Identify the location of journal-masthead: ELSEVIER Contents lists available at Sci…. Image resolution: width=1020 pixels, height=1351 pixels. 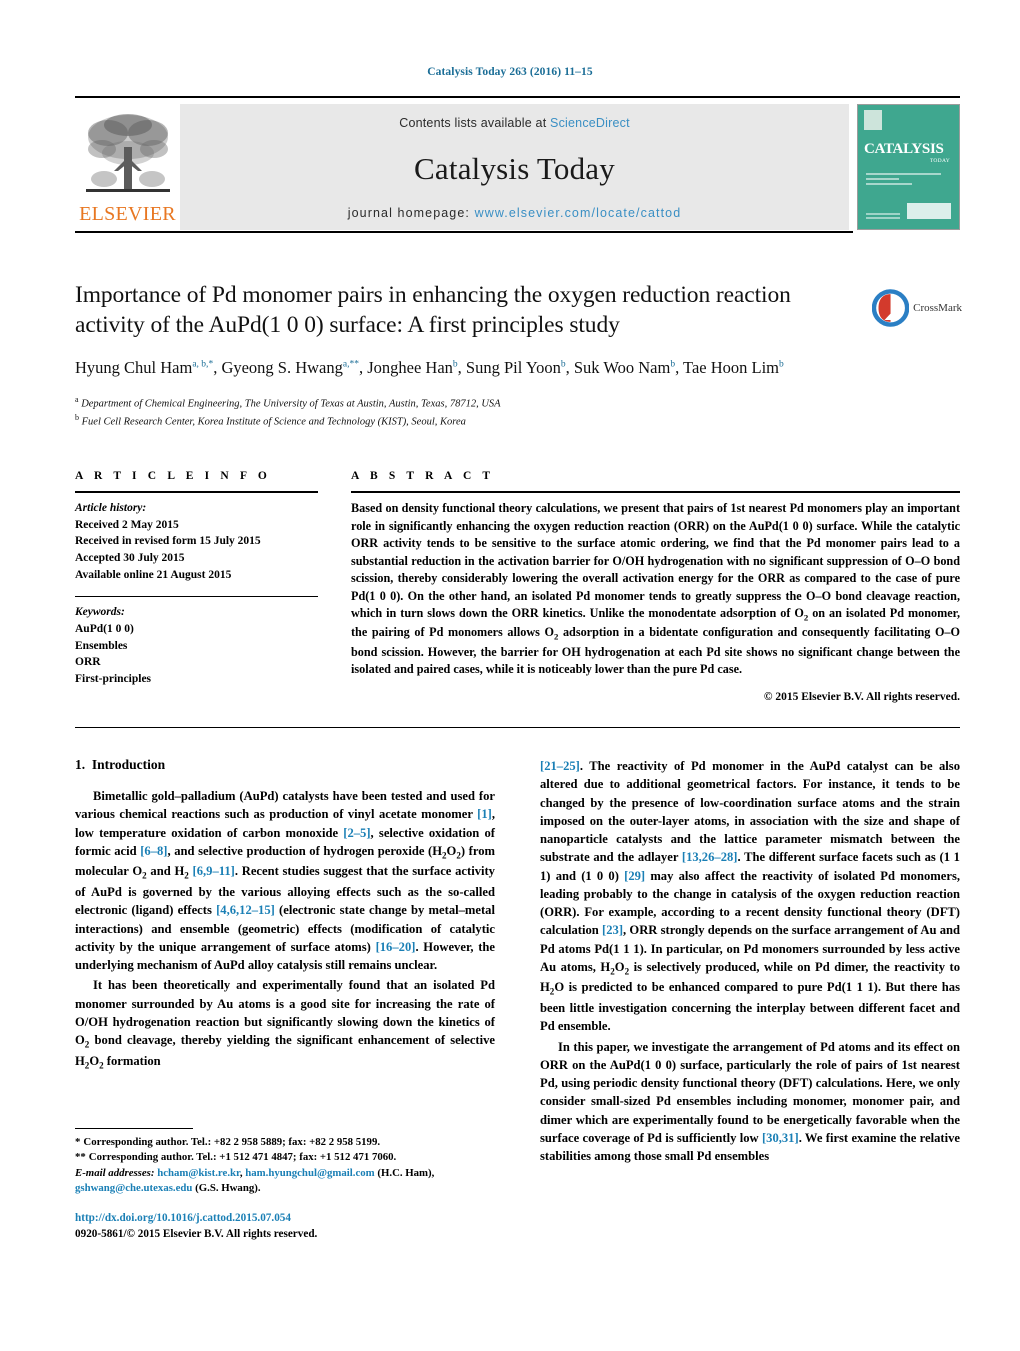
(517, 163).